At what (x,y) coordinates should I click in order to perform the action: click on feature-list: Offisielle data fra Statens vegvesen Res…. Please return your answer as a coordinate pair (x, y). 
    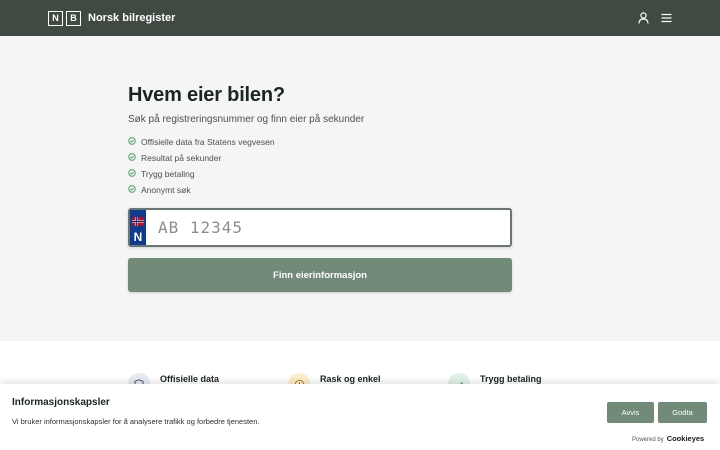
    Looking at the image, I should click on (320, 166).